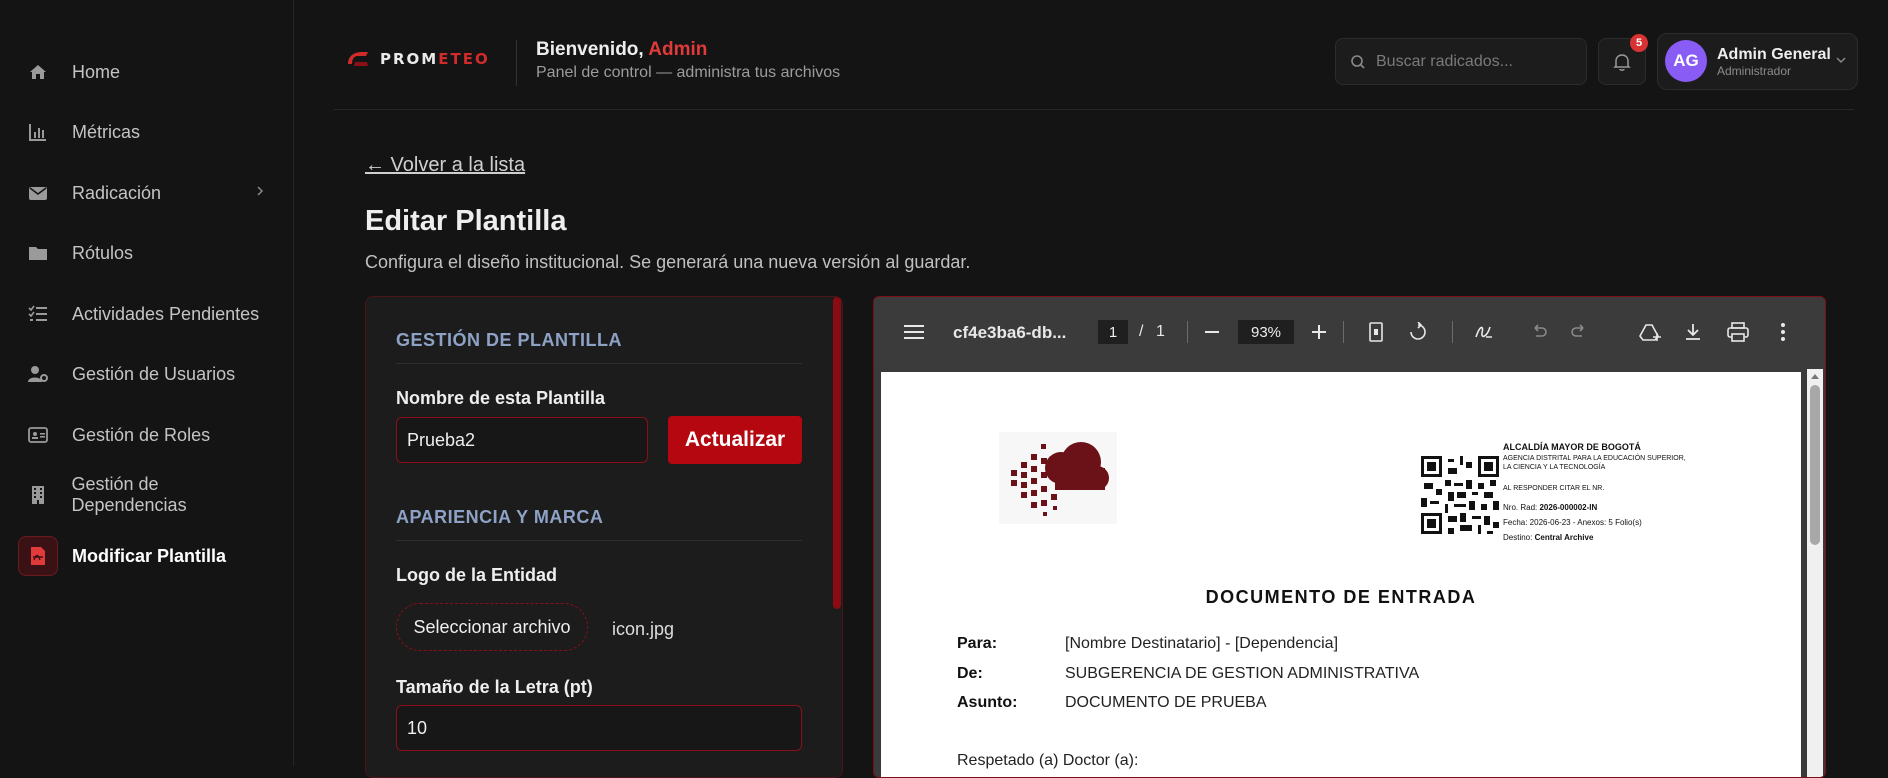 This screenshot has height=778, width=1888. Describe the element at coordinates (260, 191) in the screenshot. I see `chevron-right-icon` at that location.